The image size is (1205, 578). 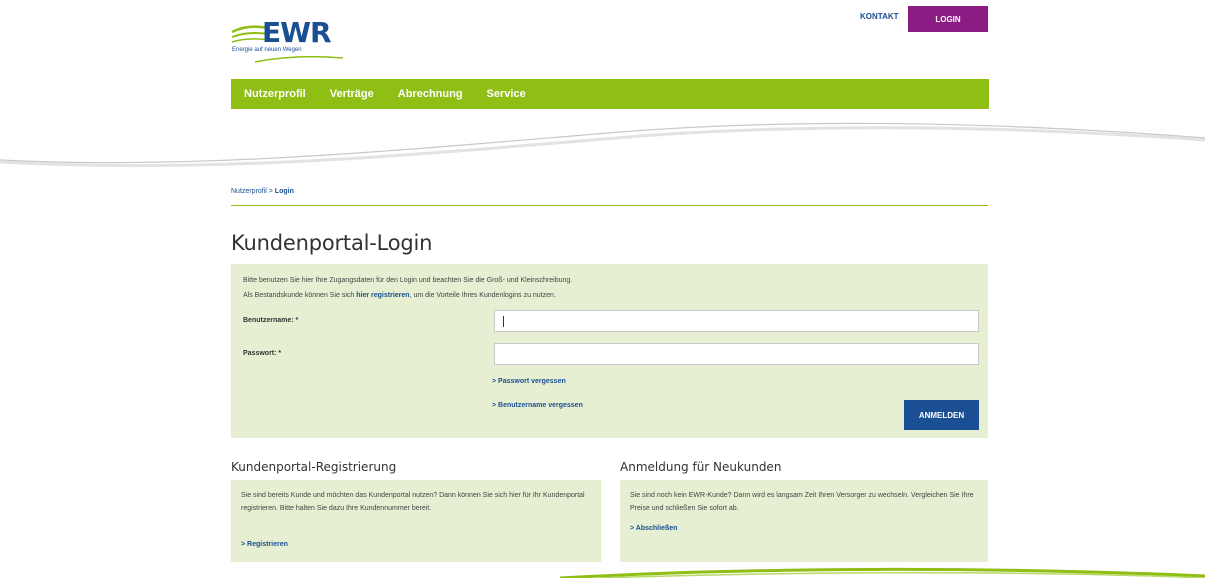 What do you see at coordinates (948, 19) in the screenshot?
I see `header-login-button: LOGIN` at bounding box center [948, 19].